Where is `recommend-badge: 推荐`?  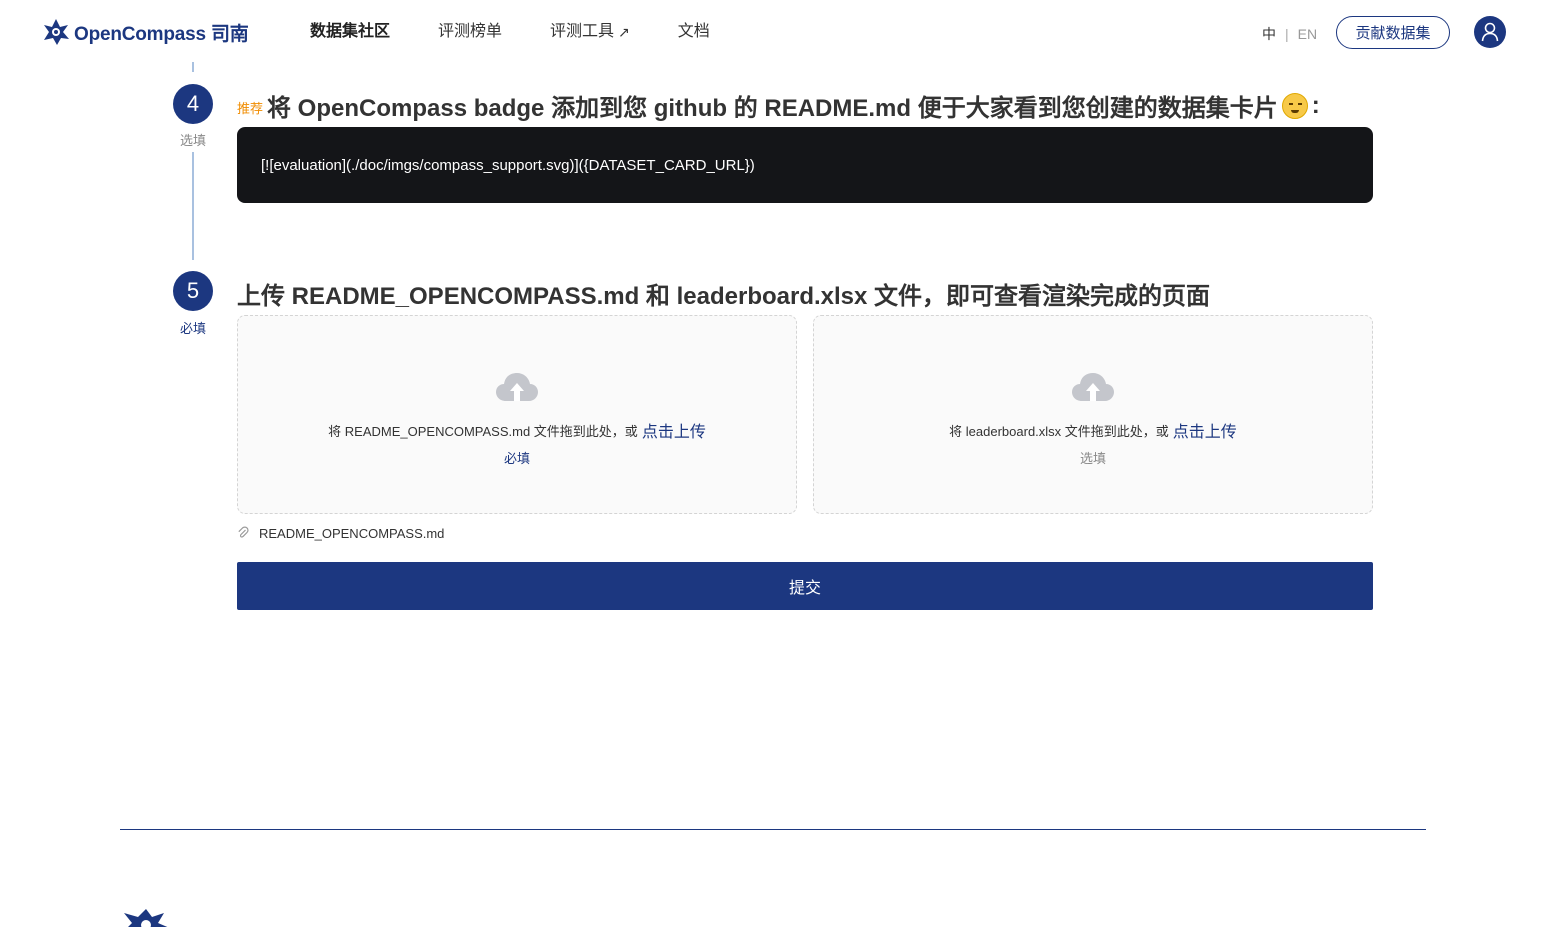
recommend-badge: 推荐 is located at coordinates (250, 108).